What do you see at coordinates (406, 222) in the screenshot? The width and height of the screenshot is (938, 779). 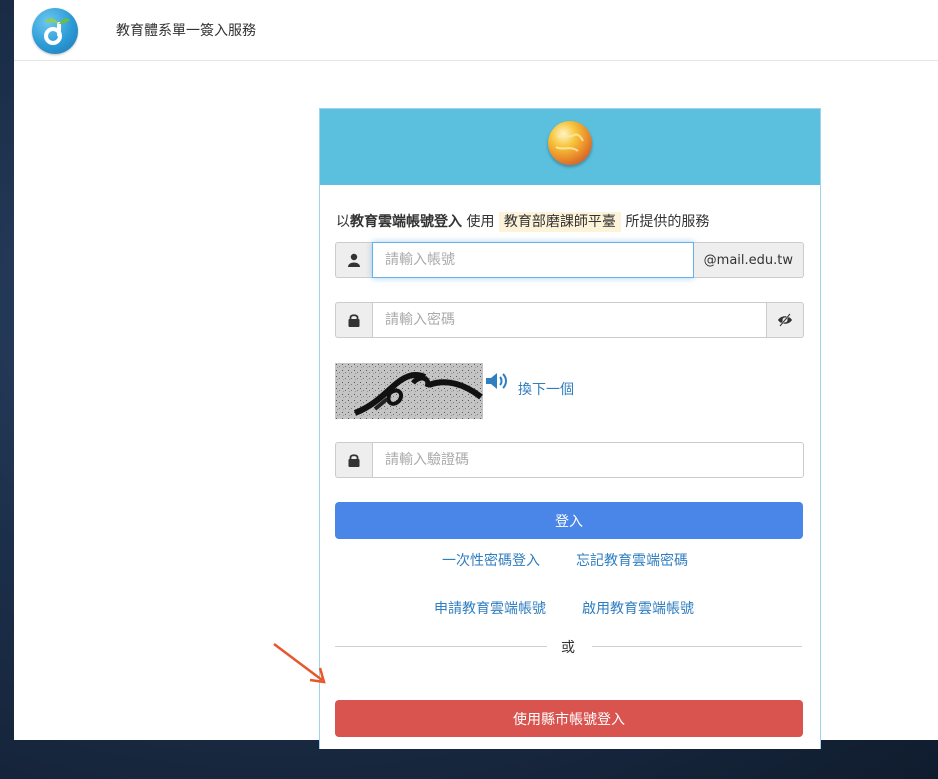 I see `intro-account-type: 教育雲端帳號登入` at bounding box center [406, 222].